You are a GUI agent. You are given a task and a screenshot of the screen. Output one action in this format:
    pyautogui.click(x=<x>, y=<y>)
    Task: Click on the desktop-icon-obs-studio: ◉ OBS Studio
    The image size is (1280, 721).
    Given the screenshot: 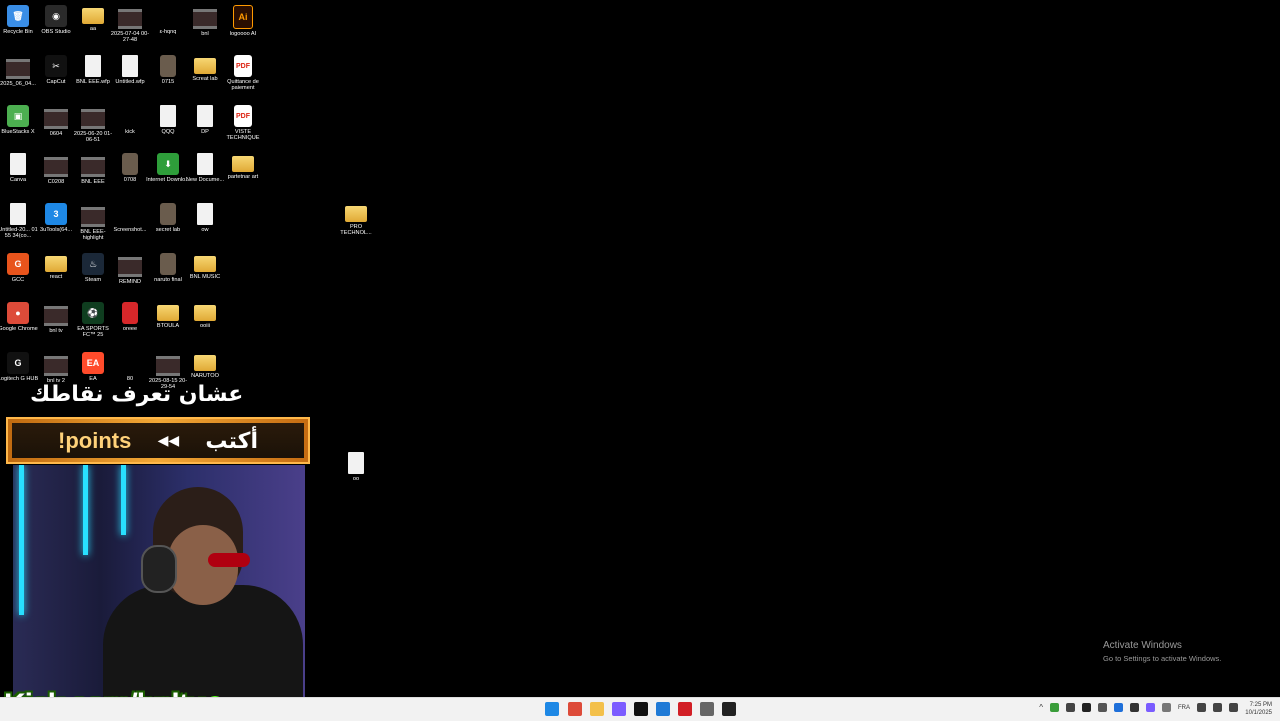 What is the action you would take?
    pyautogui.click(x=56, y=20)
    